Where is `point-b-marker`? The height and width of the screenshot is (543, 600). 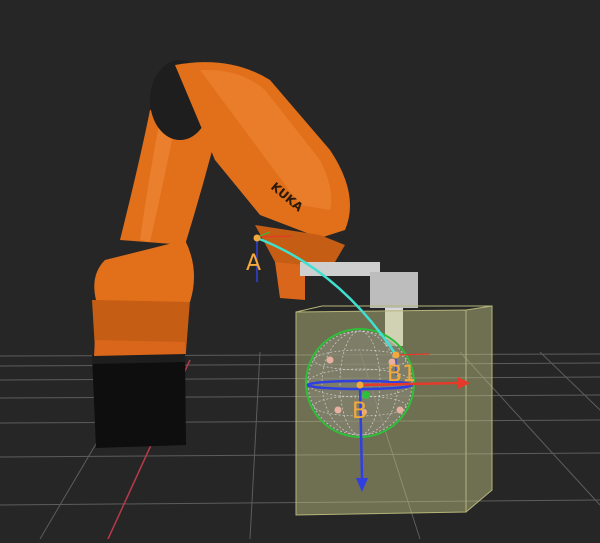 point-b-marker is located at coordinates (360, 385).